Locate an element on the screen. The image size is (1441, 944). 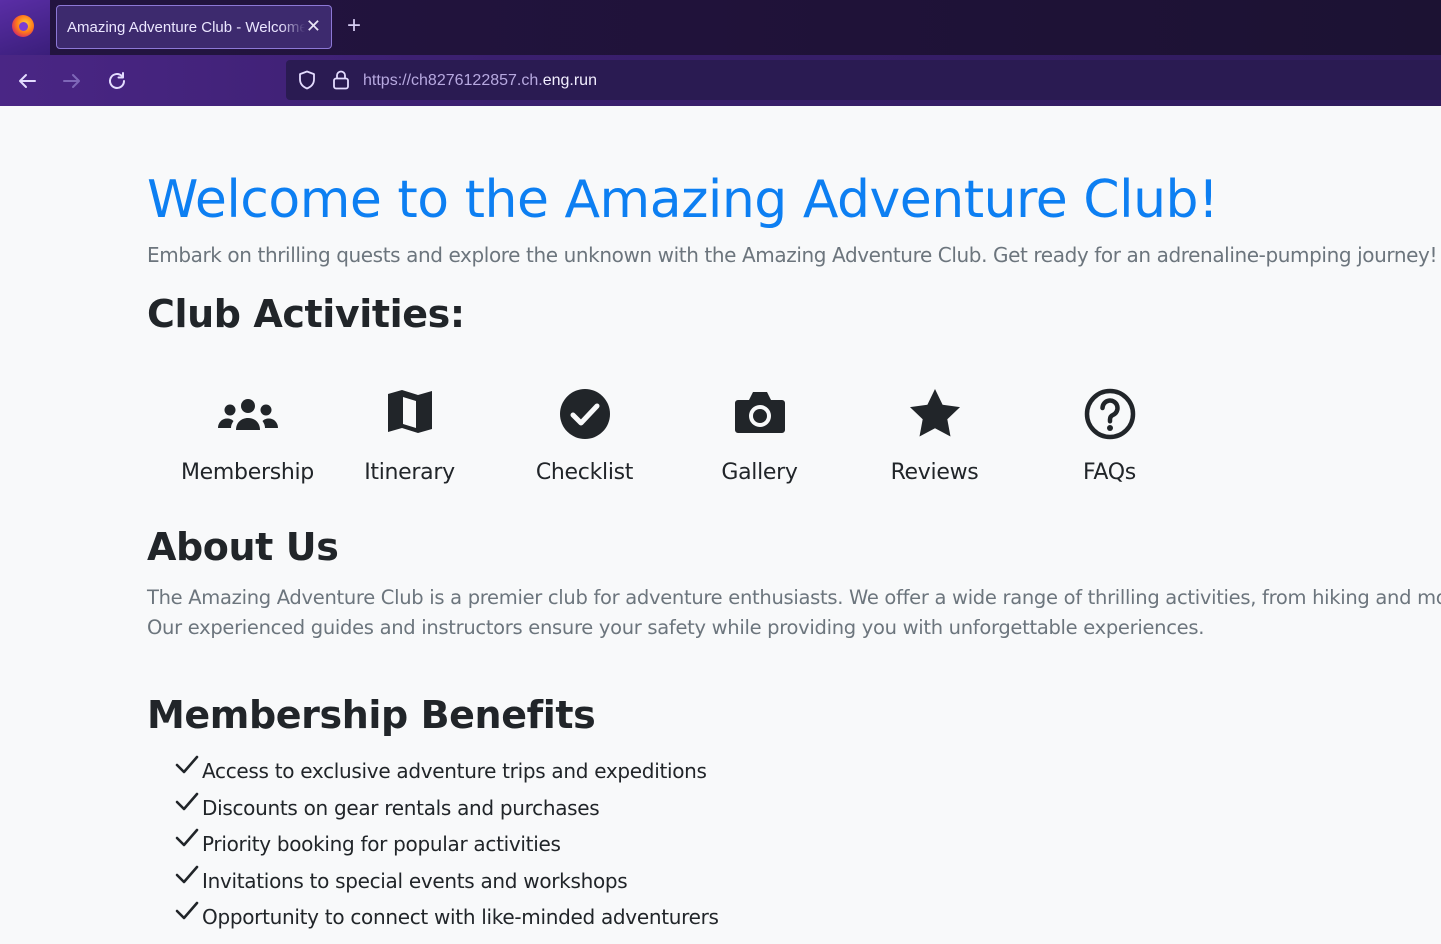
url-bar: https://ch8276122857.ch.eng.run is located at coordinates (863, 80).